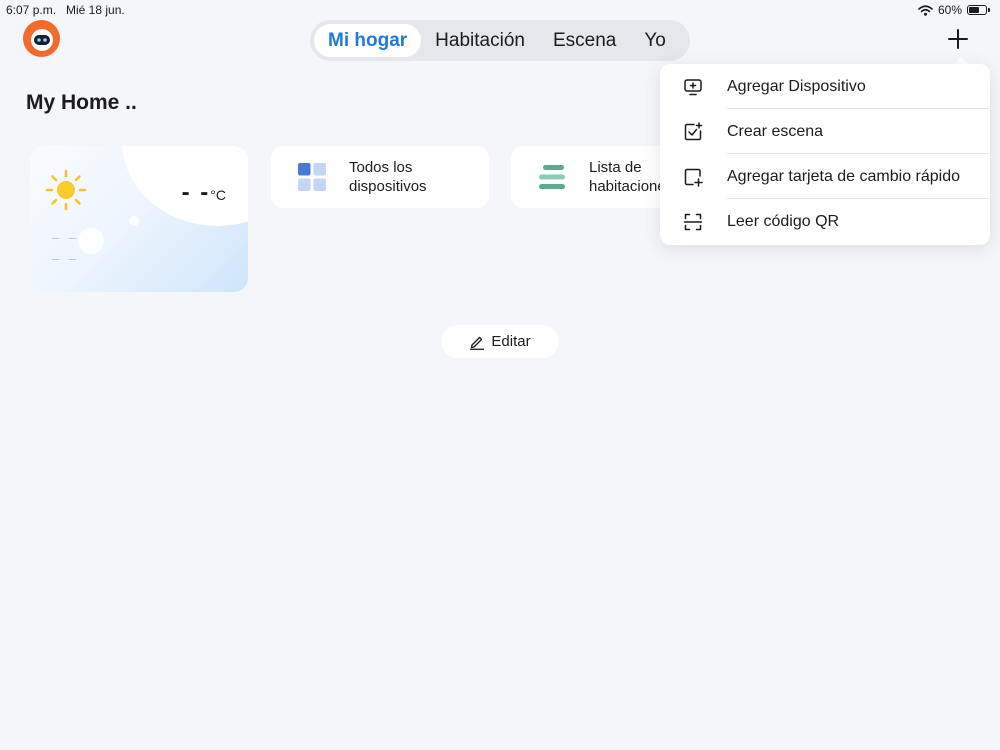 This screenshot has width=1000, height=750. I want to click on weather-card: - -°C – – – –, so click(139, 219).